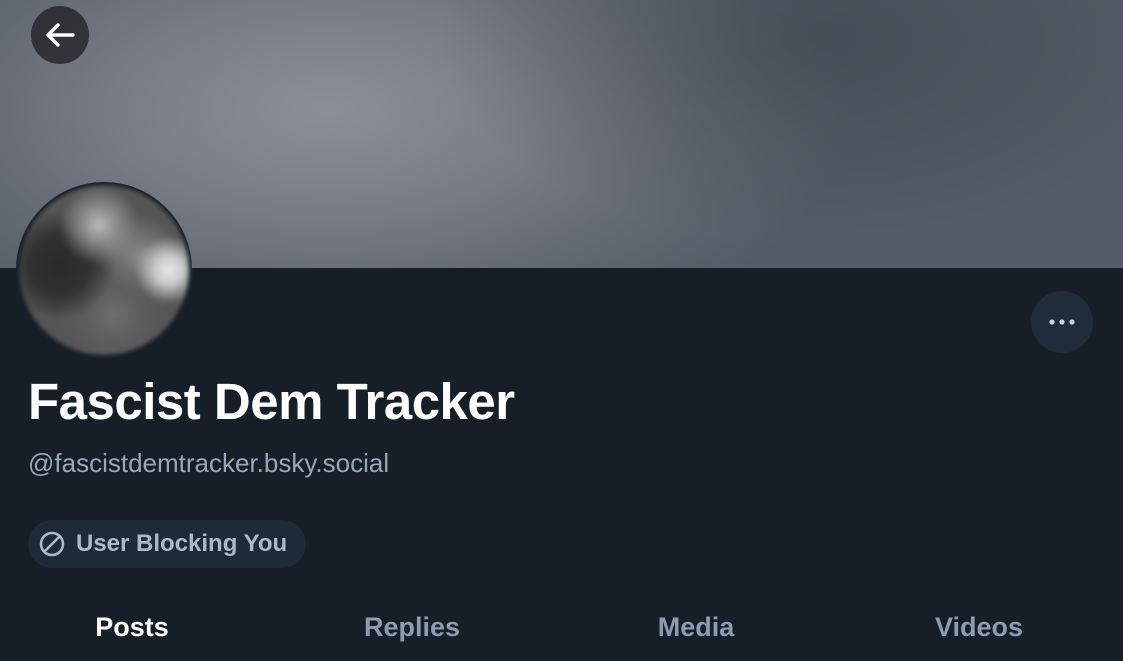  What do you see at coordinates (182, 543) in the screenshot?
I see `blocking-status-label: User Blocking You` at bounding box center [182, 543].